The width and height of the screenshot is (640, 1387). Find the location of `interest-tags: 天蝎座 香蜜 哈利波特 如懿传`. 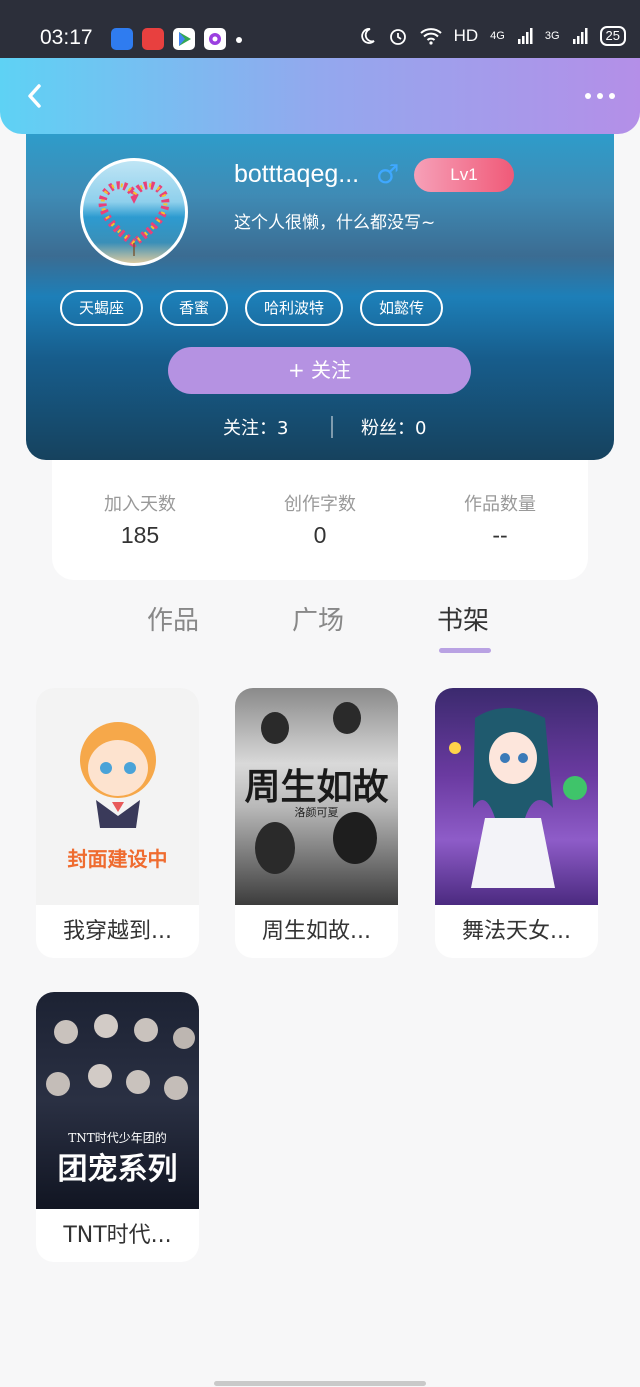

interest-tags: 天蝎座 香蜜 哈利波特 如懿传 is located at coordinates (252, 308).